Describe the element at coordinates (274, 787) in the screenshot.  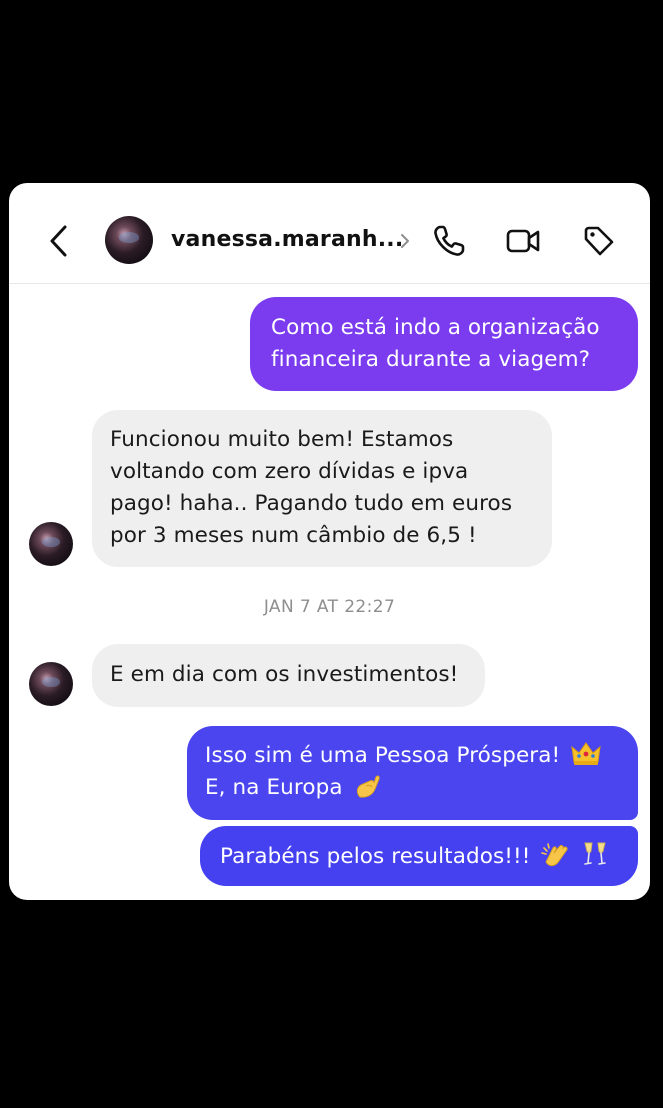
I see `message-text: E, na Europa` at that location.